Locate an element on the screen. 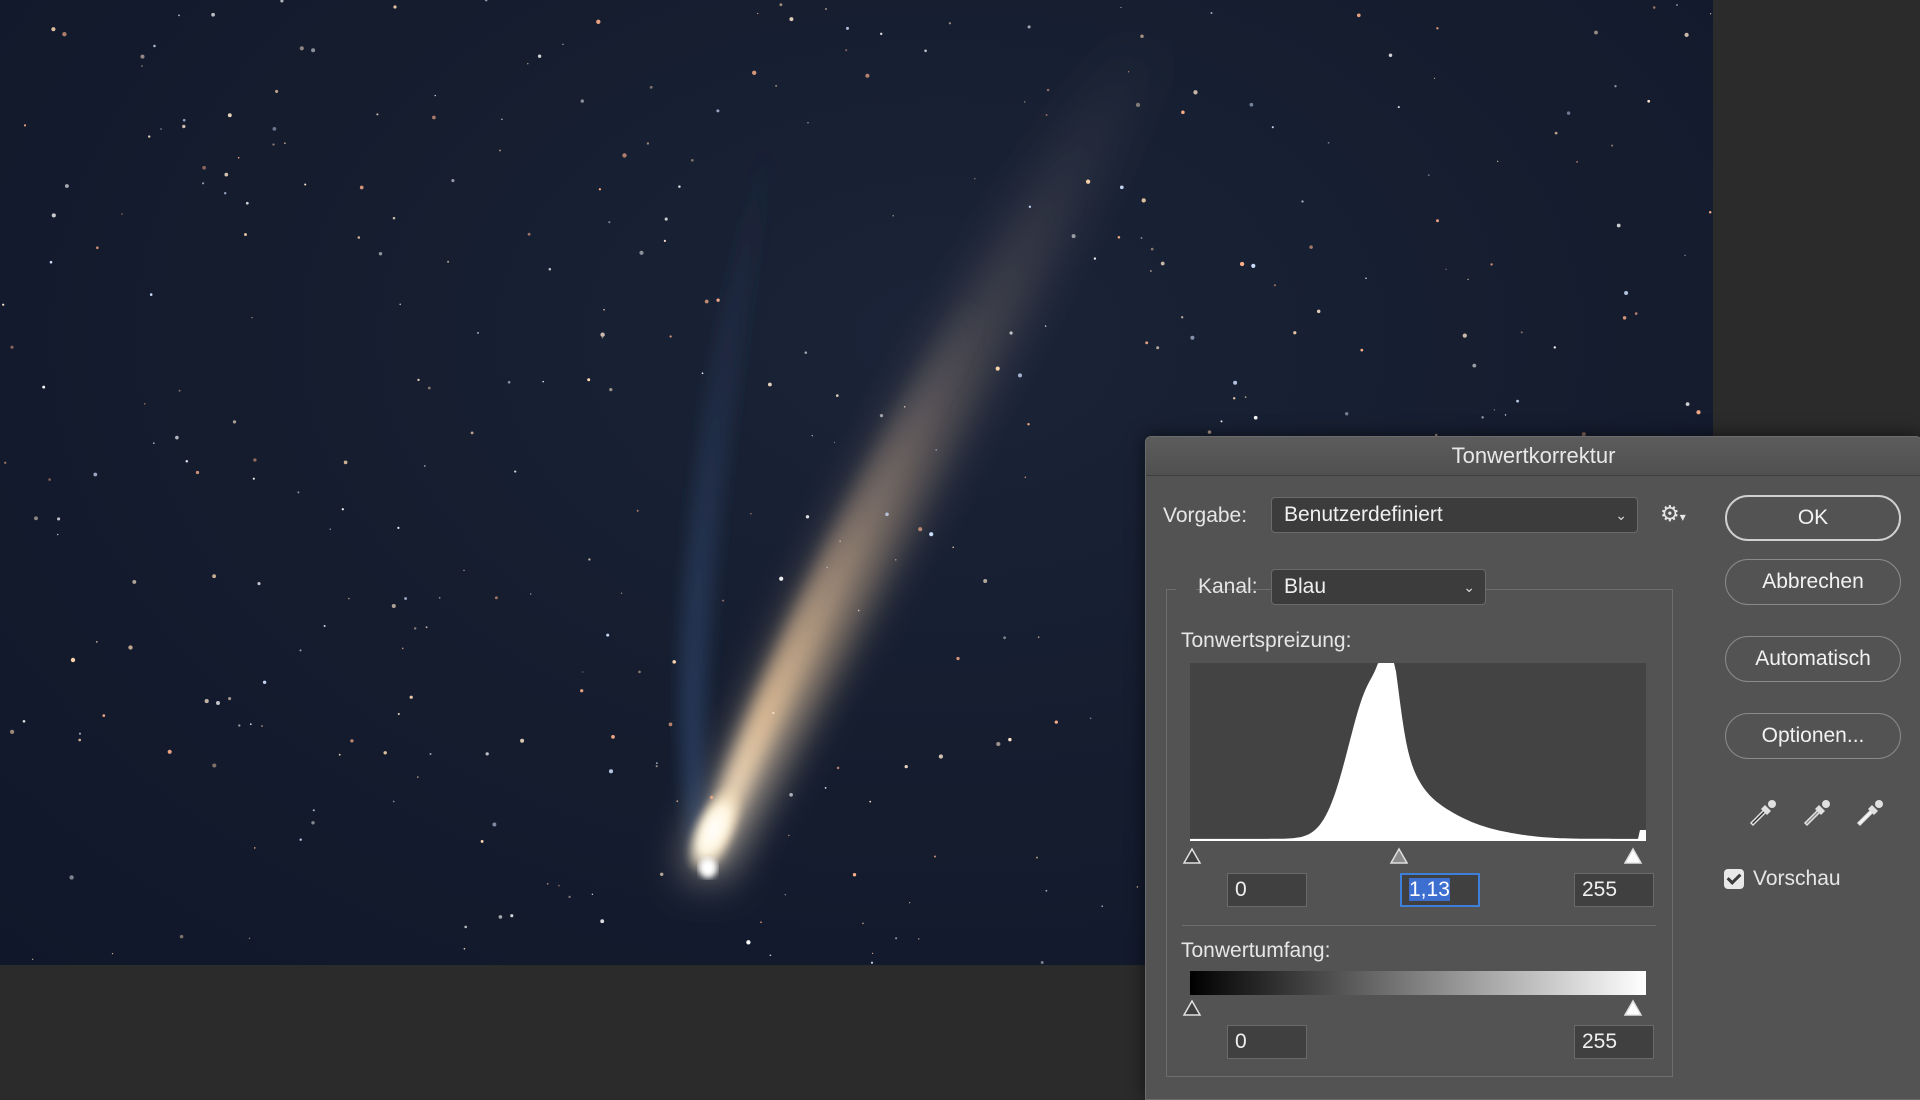 This screenshot has height=1100, width=1920. output-levels-label: Tonwertumfang: is located at coordinates (1256, 950).